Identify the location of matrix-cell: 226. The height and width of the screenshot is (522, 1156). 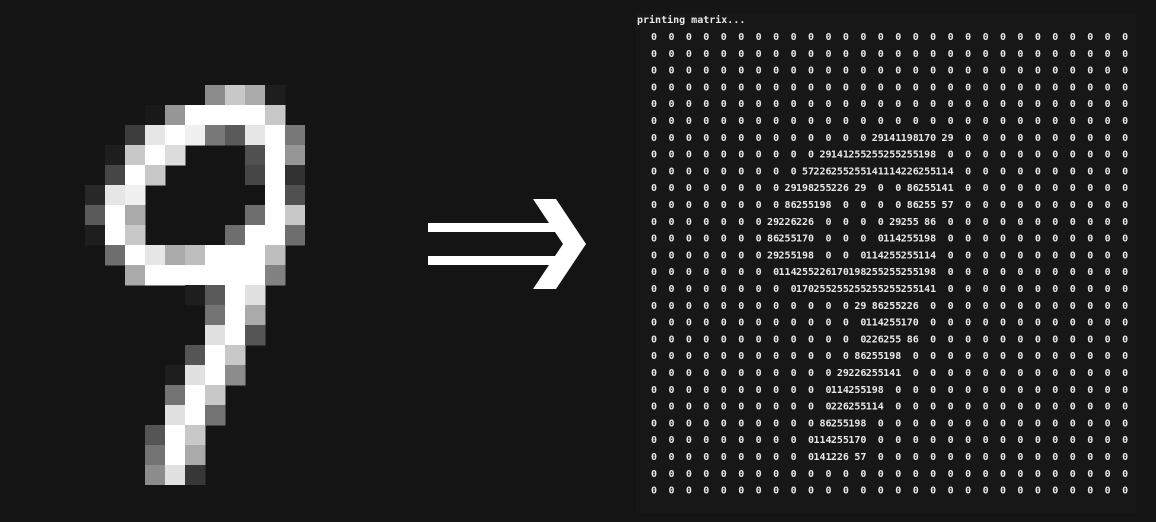
(875, 339).